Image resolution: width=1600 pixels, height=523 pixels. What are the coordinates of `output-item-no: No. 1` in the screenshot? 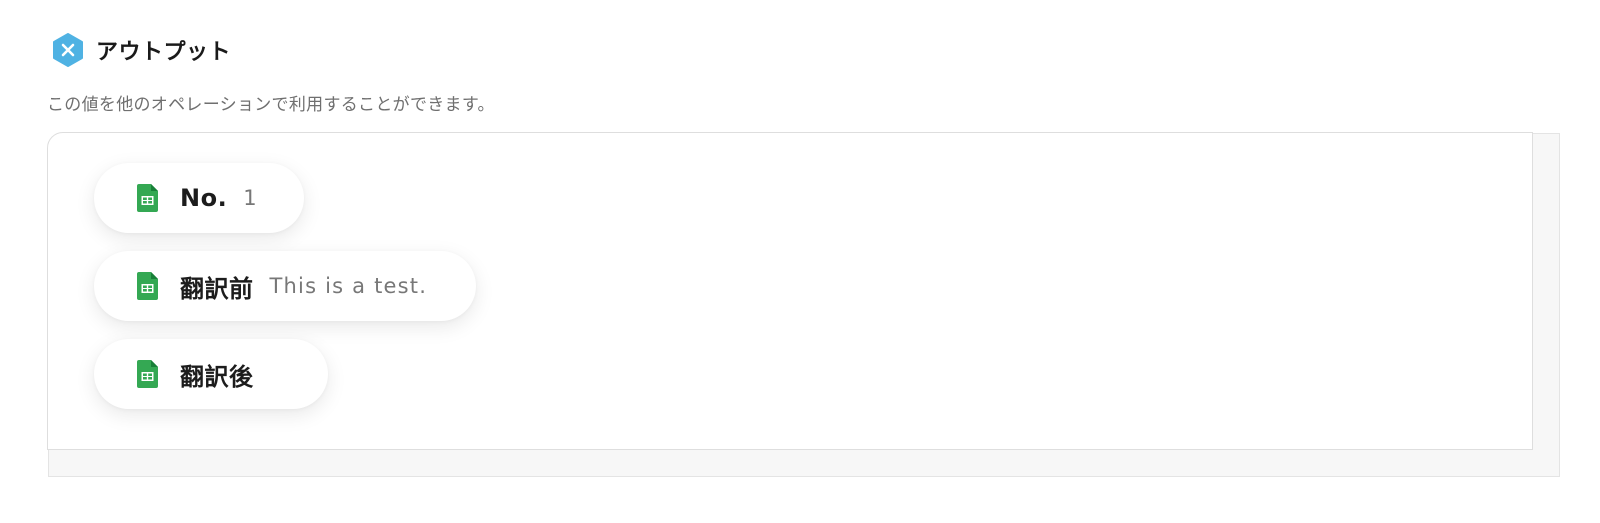 It's located at (199, 198).